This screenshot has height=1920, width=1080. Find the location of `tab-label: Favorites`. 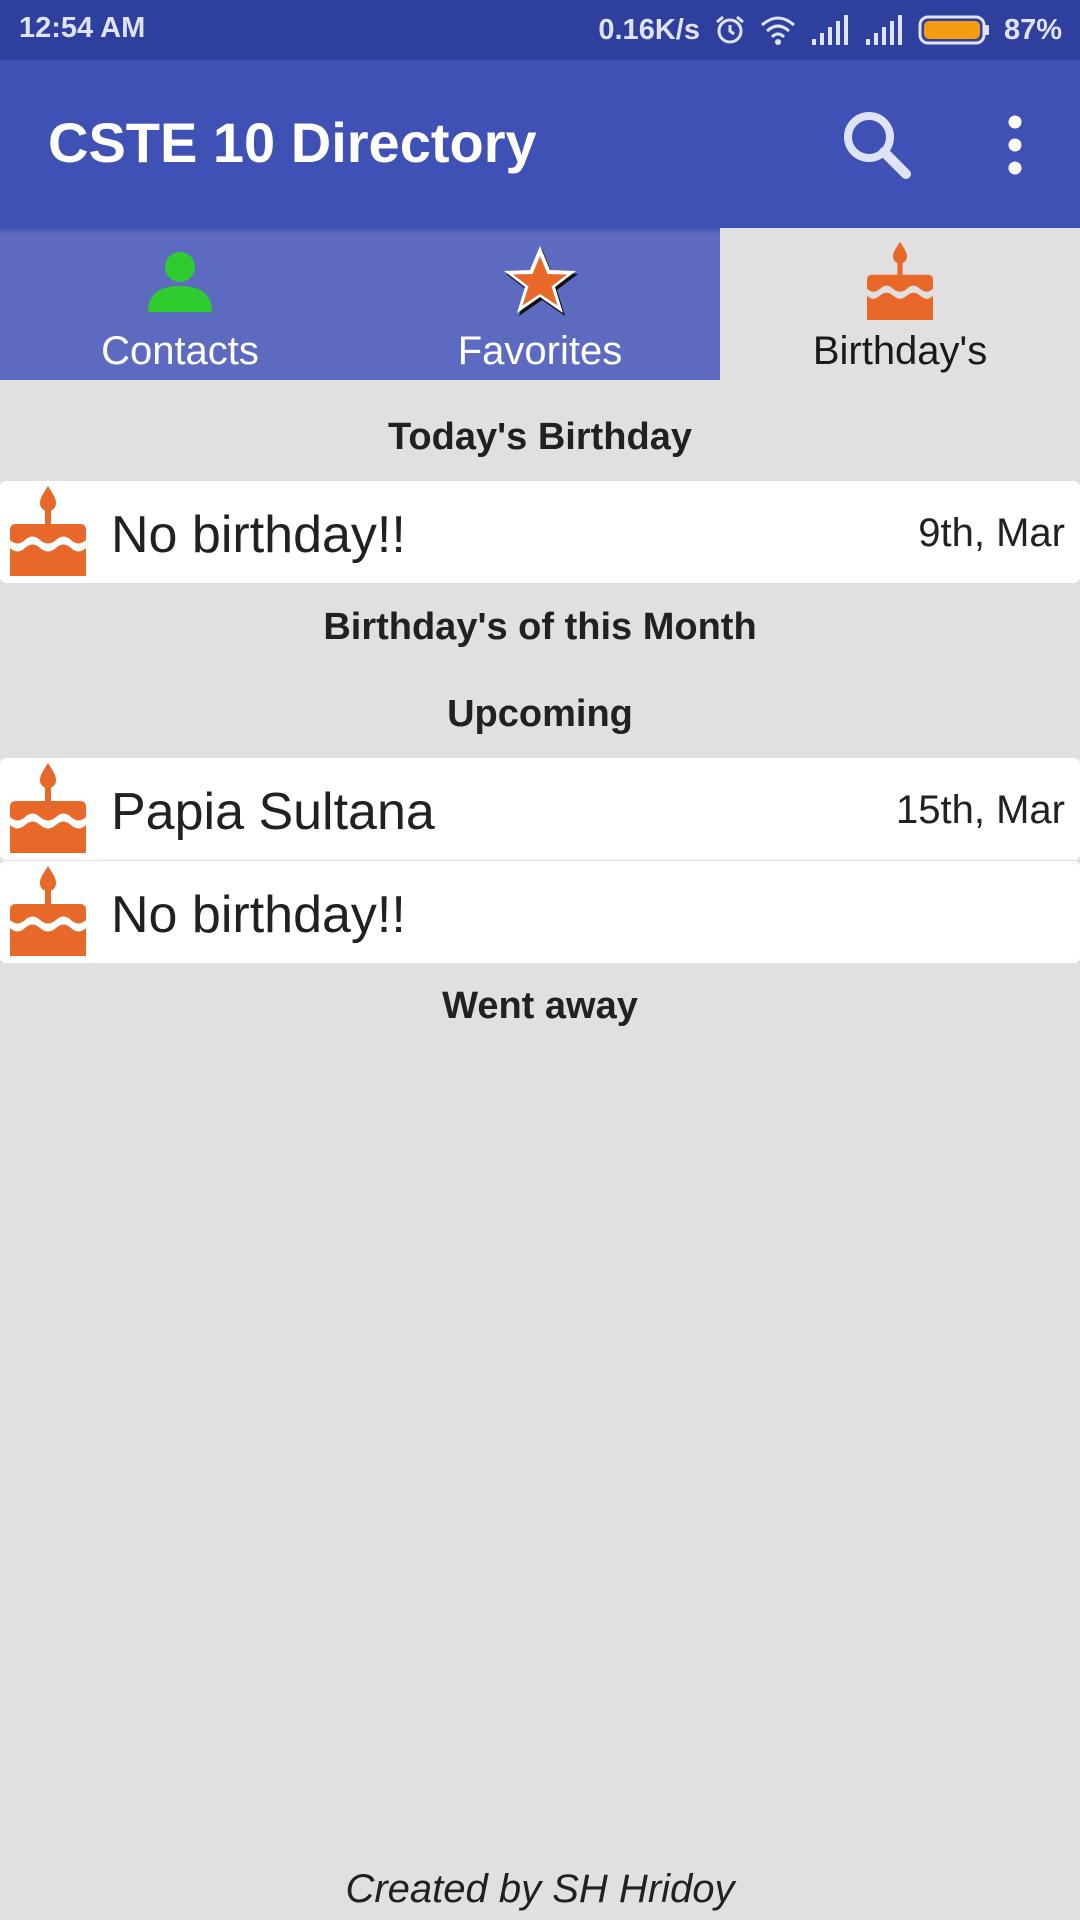

tab-label: Favorites is located at coordinates (540, 351).